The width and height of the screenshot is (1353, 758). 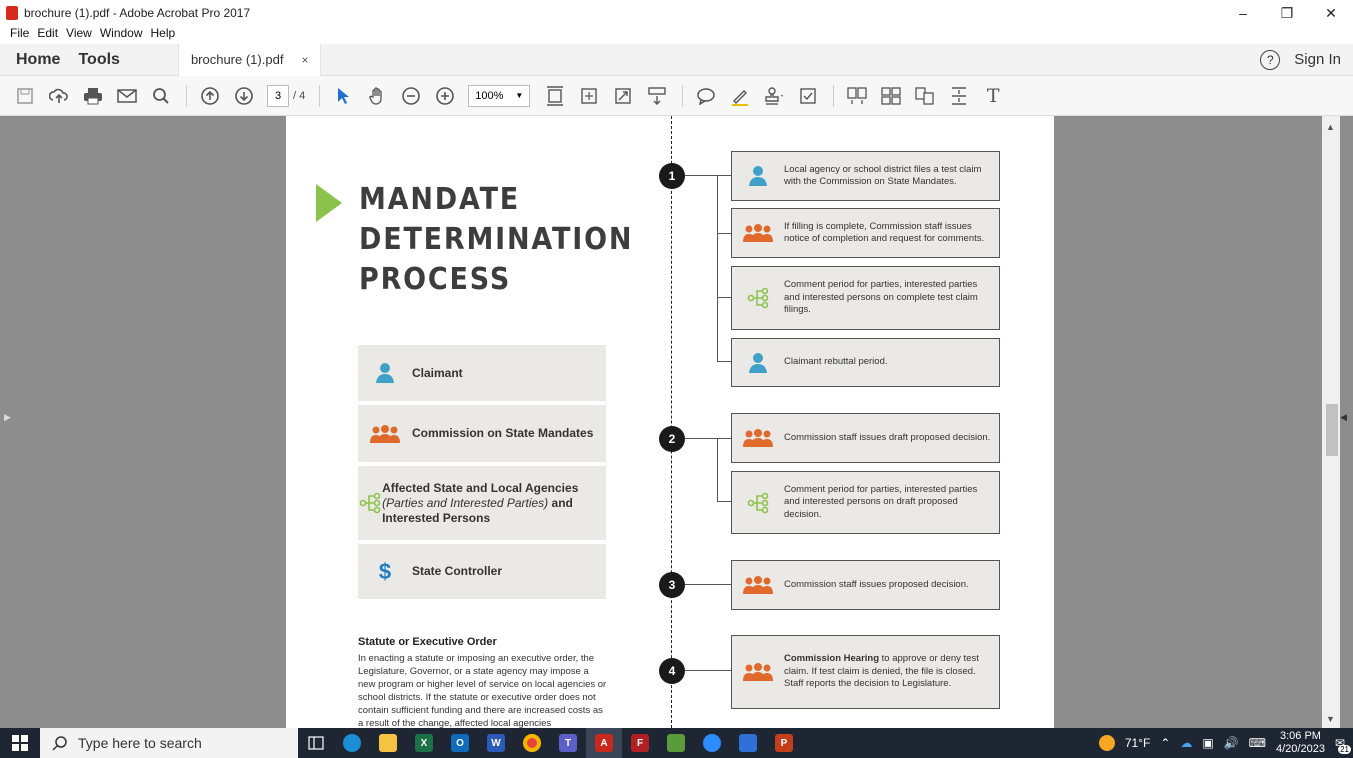 What do you see at coordinates (249, 59) in the screenshot?
I see `document-tab: brochure (1).pdf ×` at bounding box center [249, 59].